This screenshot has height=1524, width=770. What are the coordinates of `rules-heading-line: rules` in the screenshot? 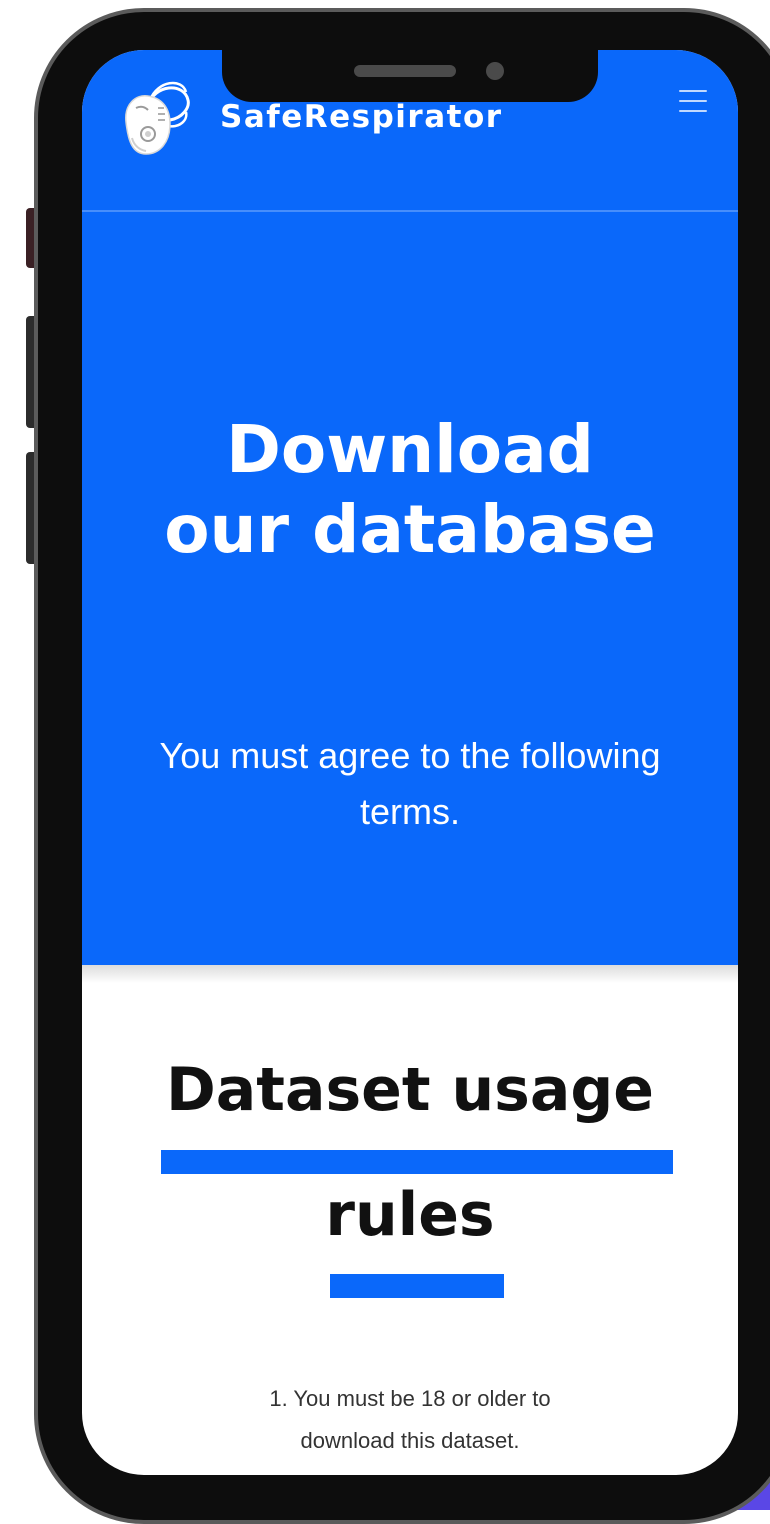 It's located at (410, 1215).